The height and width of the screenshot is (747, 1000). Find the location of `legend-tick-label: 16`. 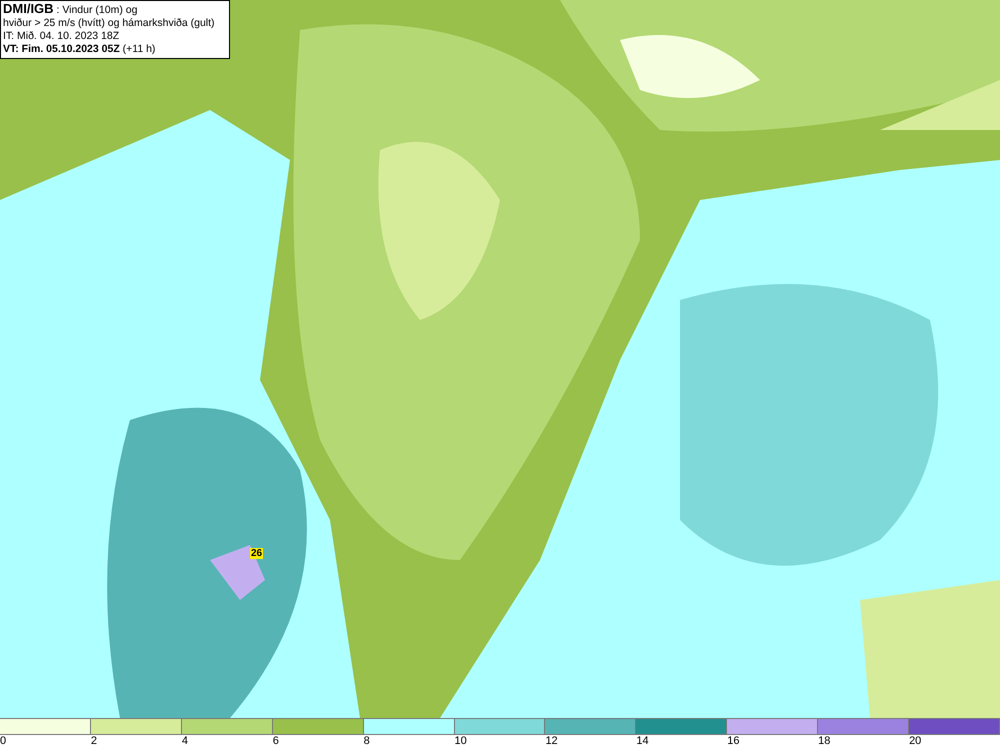

legend-tick-label: 16 is located at coordinates (733, 741).